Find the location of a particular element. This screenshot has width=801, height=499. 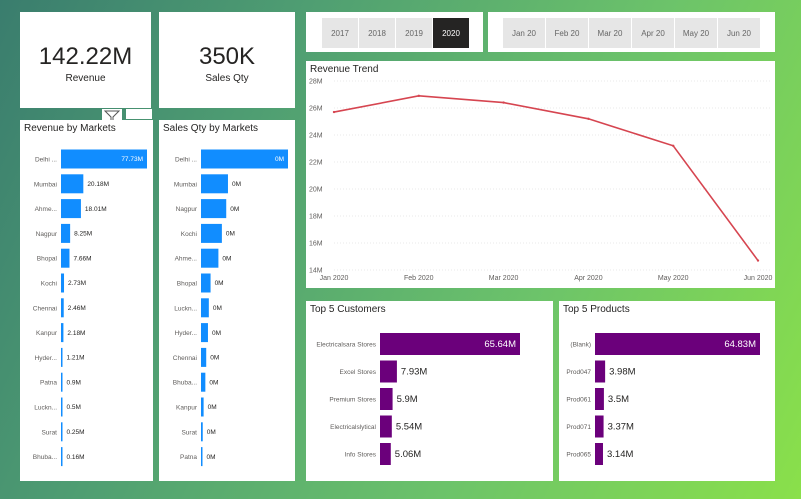

data-label: 3.5M is located at coordinates (618, 399).